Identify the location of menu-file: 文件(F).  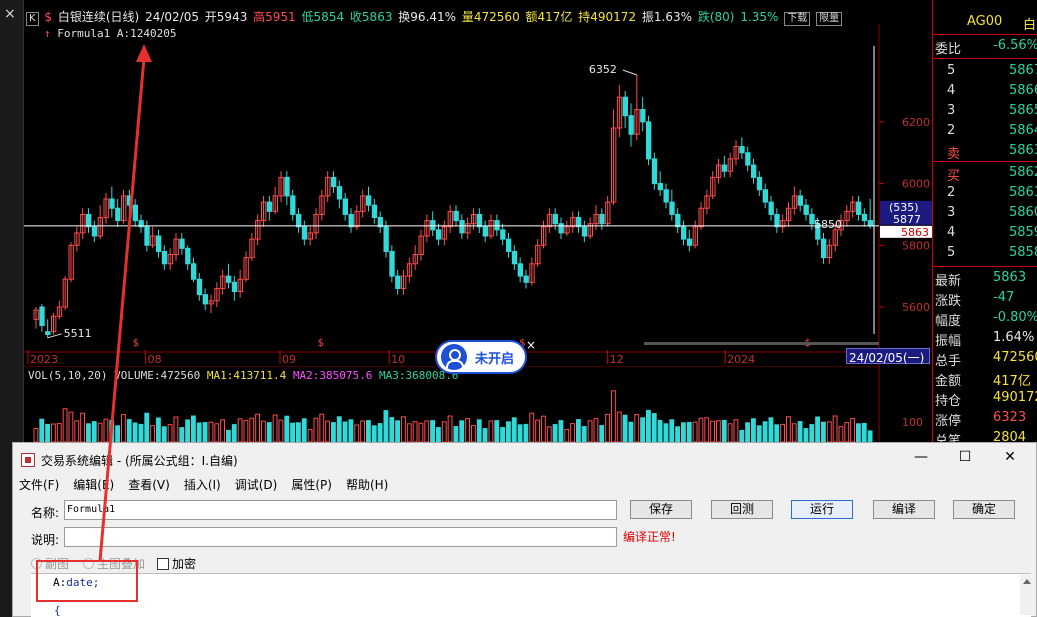
(39, 485).